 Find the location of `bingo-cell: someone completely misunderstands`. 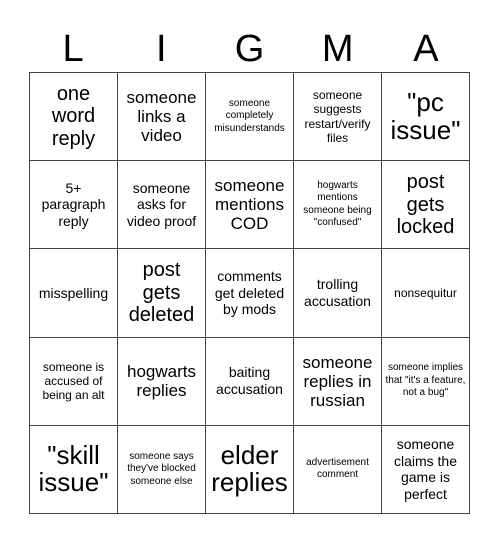

bingo-cell: someone completely misunderstands is located at coordinates (250, 117).